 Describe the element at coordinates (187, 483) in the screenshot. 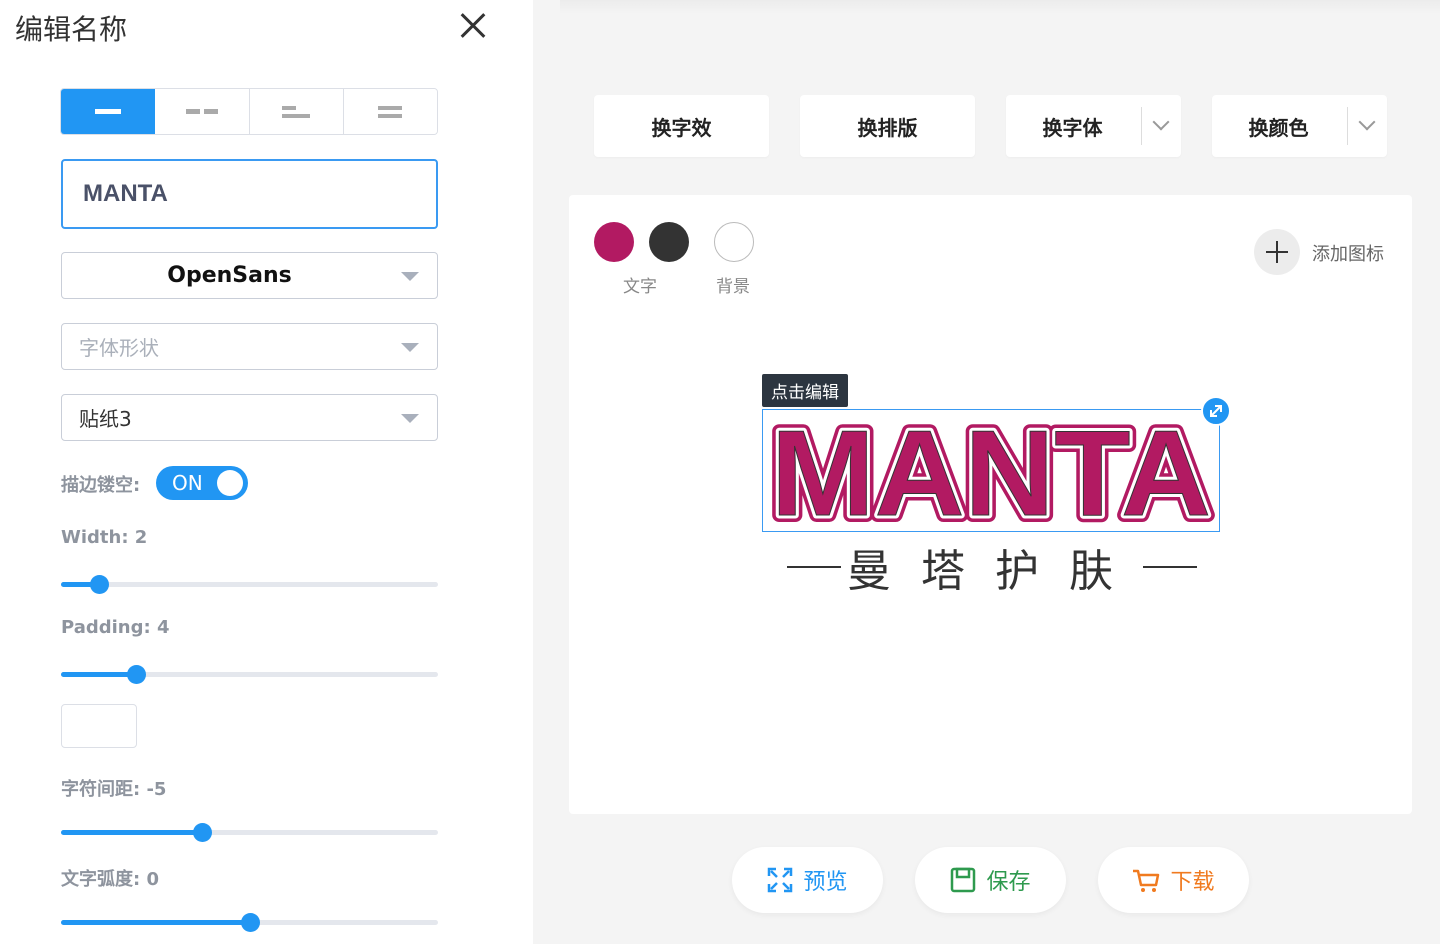

I see `toggle-text: ON` at that location.